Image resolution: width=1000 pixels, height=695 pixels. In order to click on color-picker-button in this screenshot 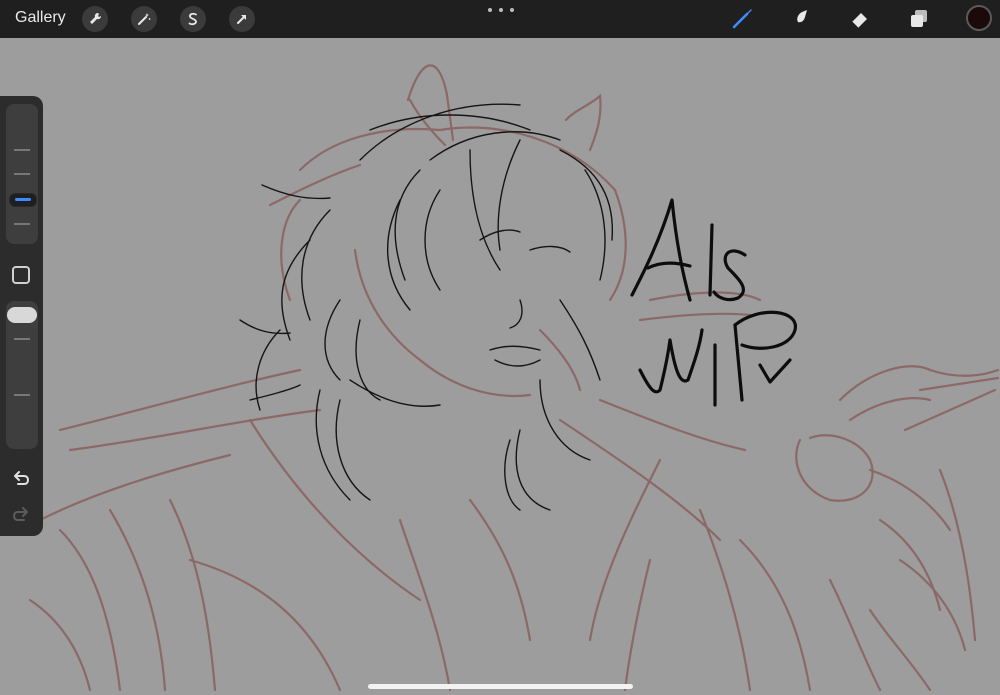, I will do `click(979, 18)`.